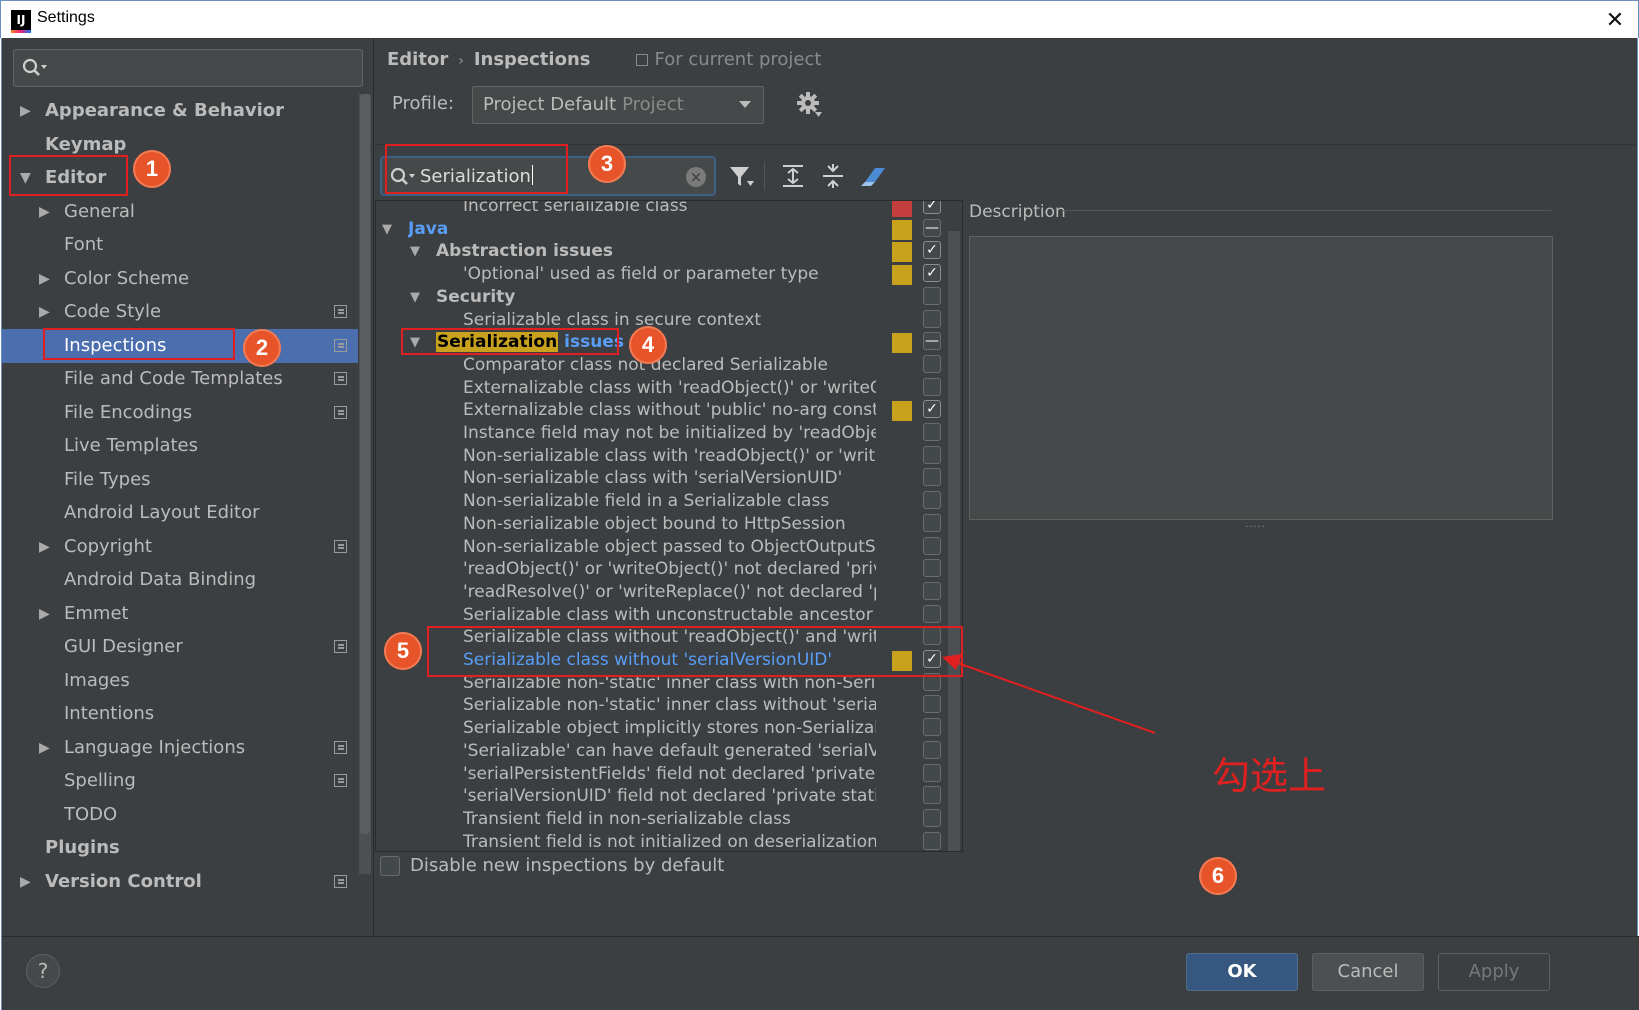 The height and width of the screenshot is (1010, 1639). I want to click on sidebar-item-language-injections: ▶ Language Injections, so click(180, 748).